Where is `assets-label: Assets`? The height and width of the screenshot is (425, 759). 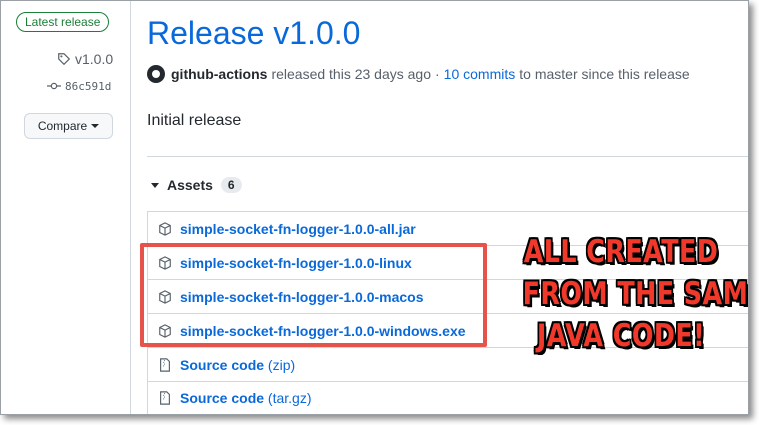
assets-label: Assets is located at coordinates (190, 185).